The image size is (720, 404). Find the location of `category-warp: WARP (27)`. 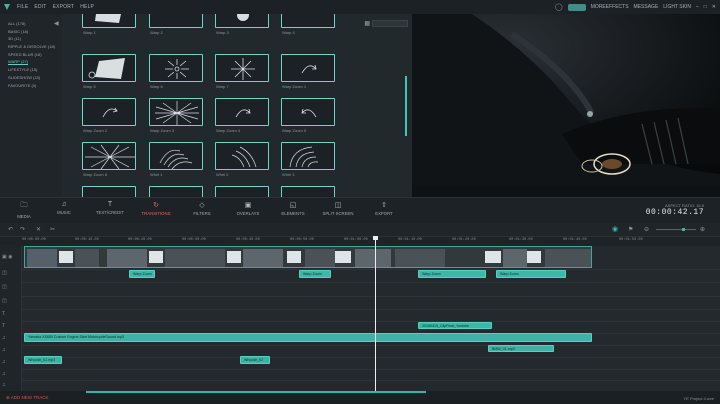

category-warp: WARP (27) is located at coordinates (31, 62).